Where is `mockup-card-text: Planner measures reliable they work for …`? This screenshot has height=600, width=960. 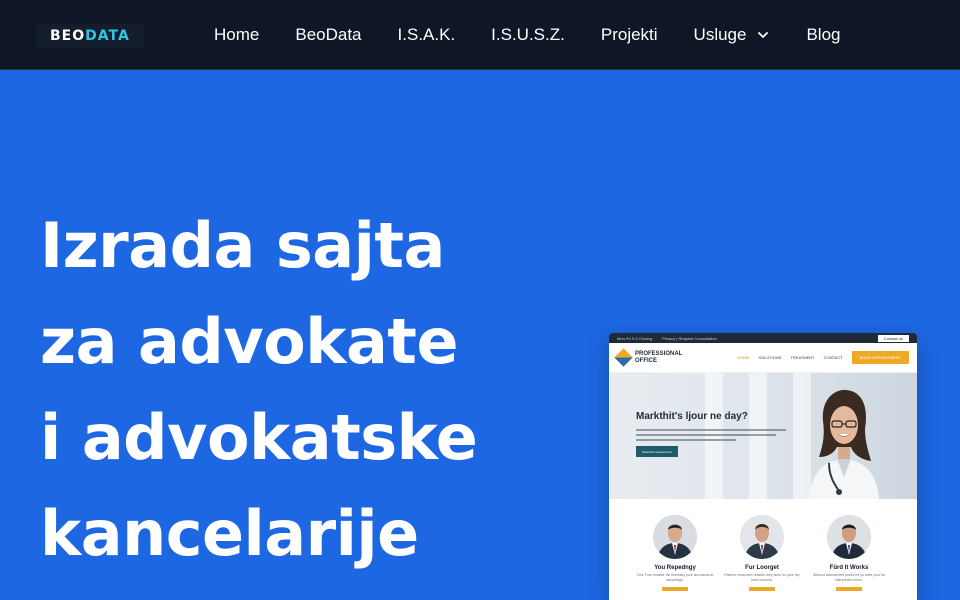 mockup-card-text: Planner measures reliable they work for … is located at coordinates (762, 577).